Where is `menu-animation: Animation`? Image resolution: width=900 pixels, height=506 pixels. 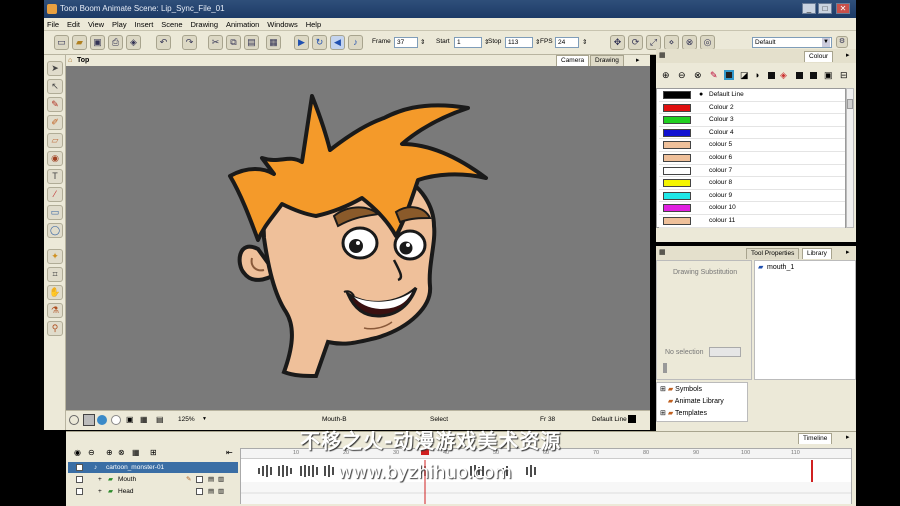 menu-animation: Animation is located at coordinates (242, 24).